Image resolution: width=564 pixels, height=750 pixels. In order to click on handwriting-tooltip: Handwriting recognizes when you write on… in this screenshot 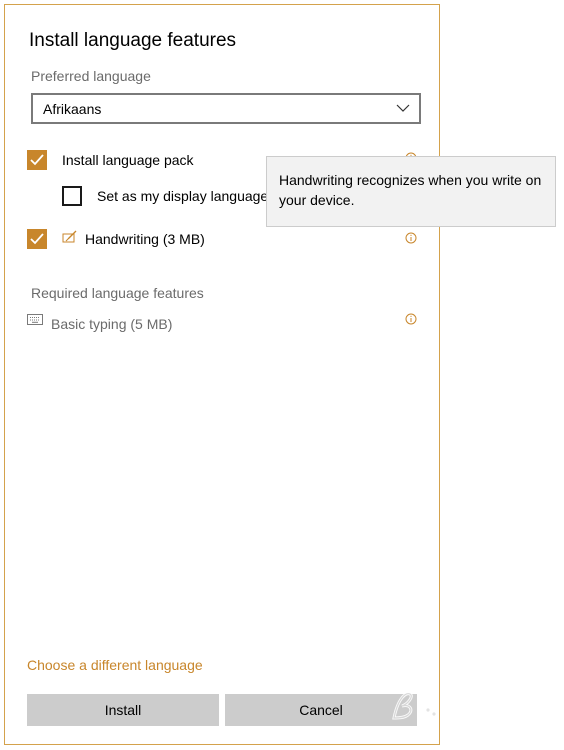, I will do `click(411, 191)`.